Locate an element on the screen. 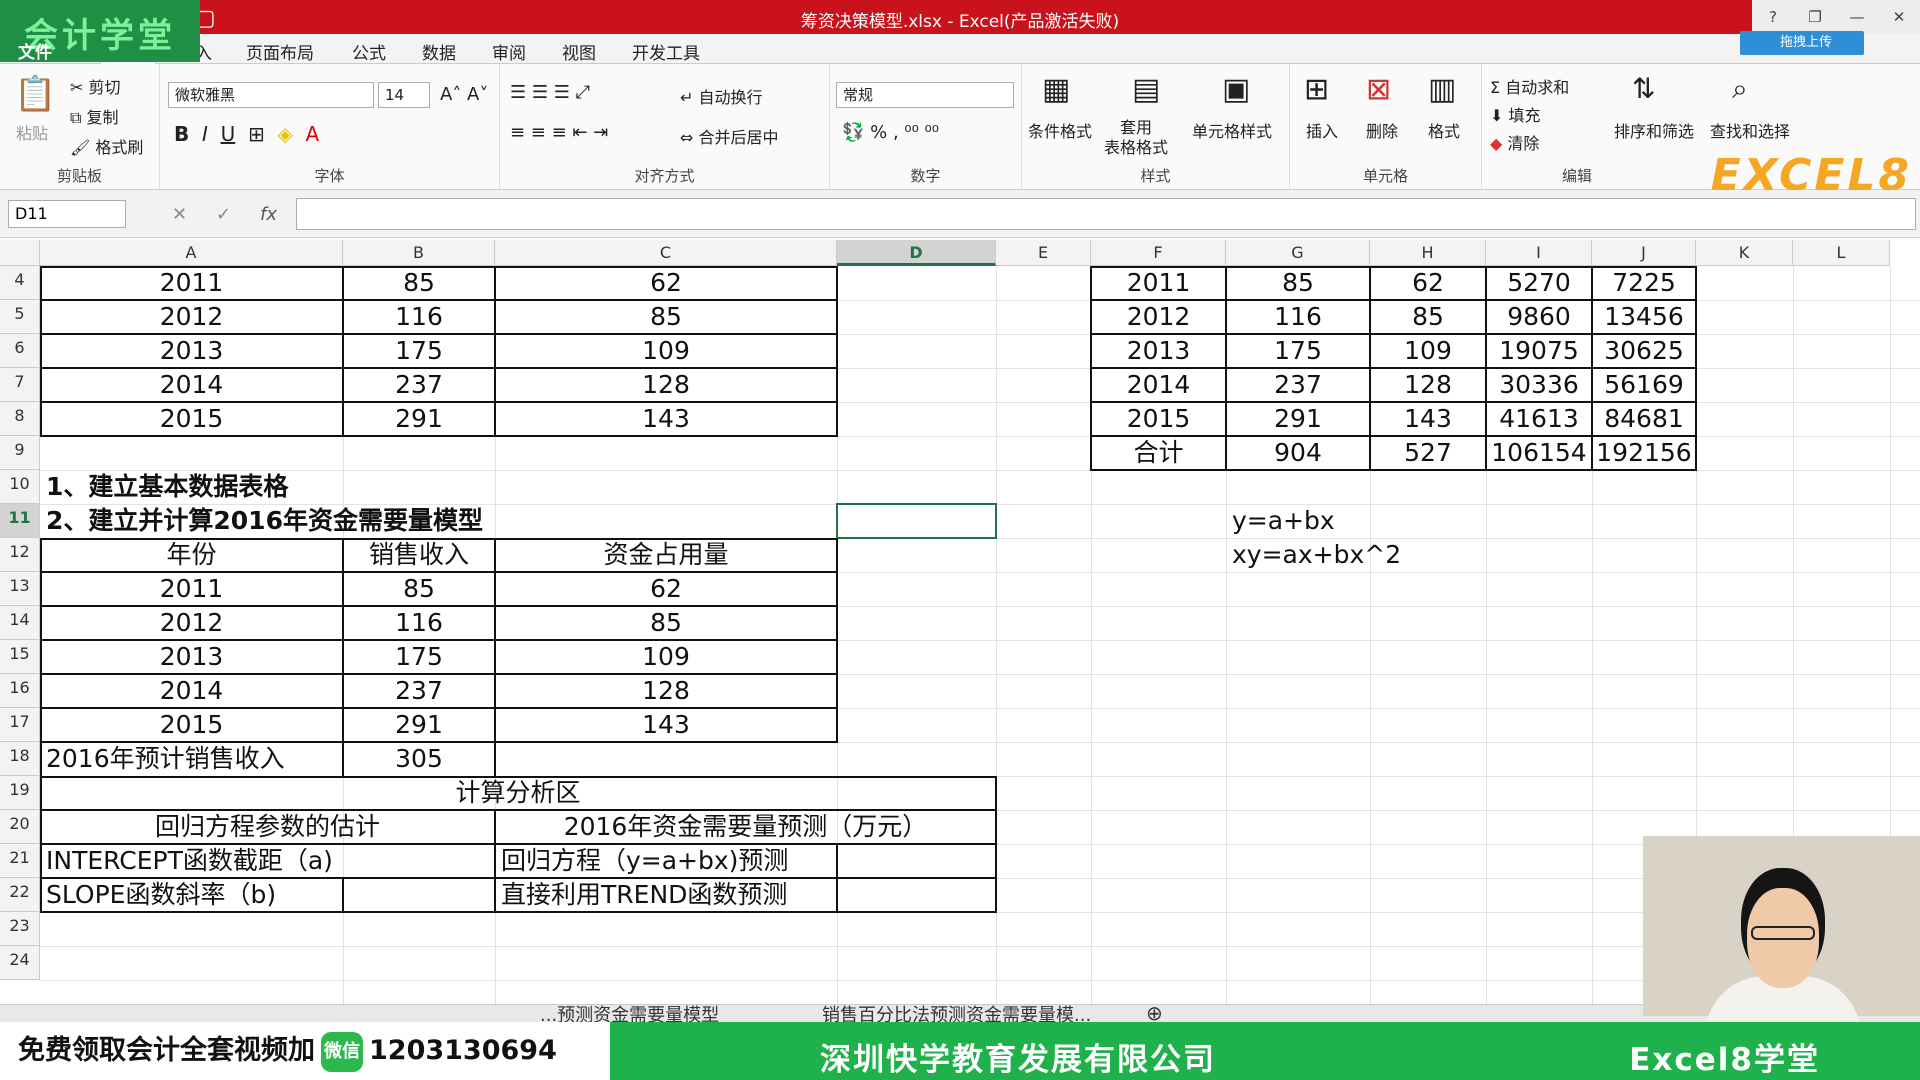  row-header-21: 21 is located at coordinates (20, 861).